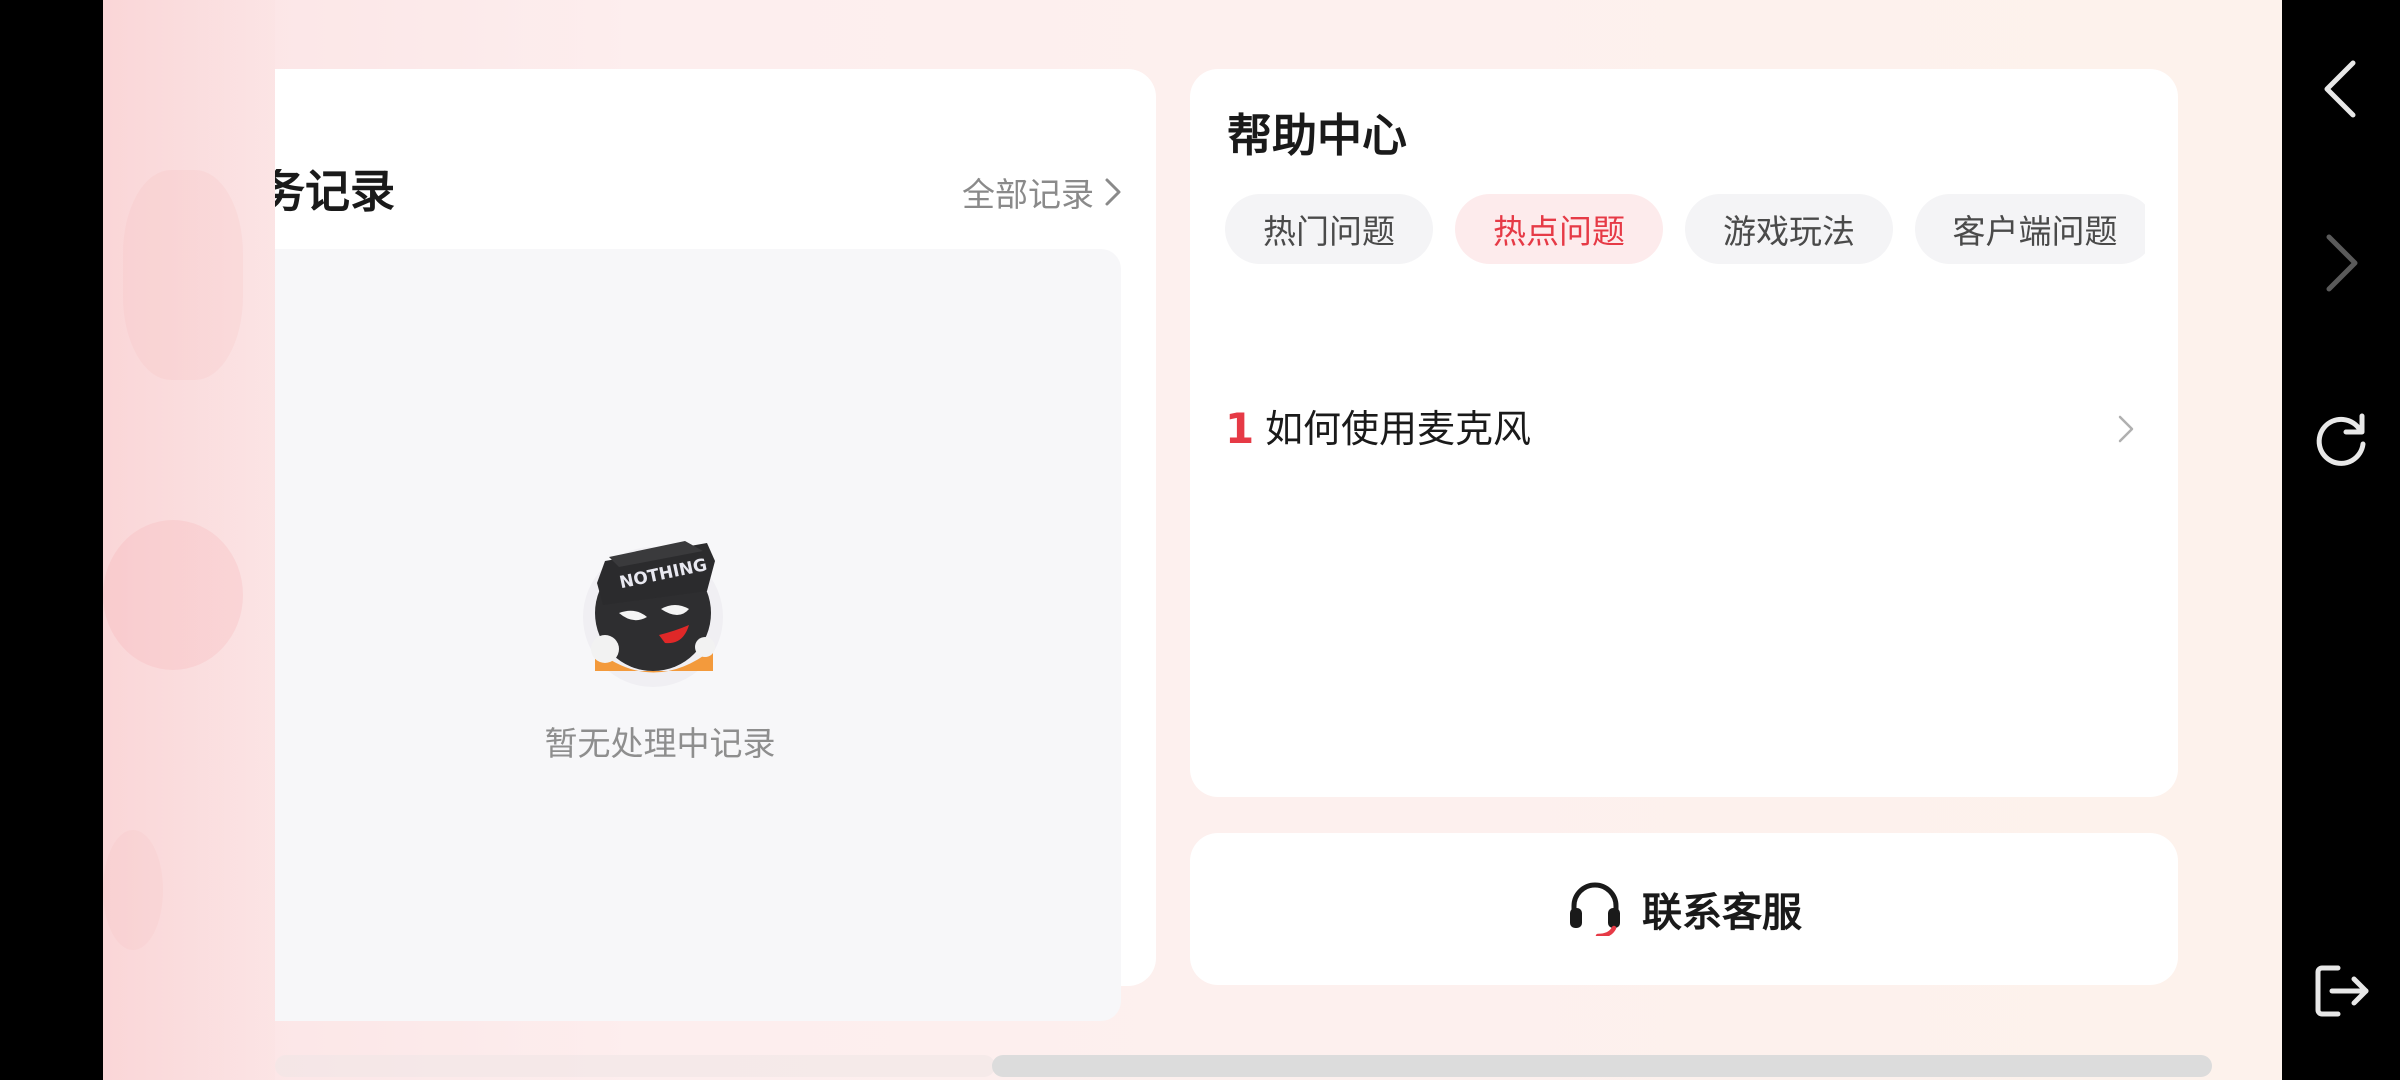  Describe the element at coordinates (1789, 231) in the screenshot. I see `tab-label: 游戏玩法` at that location.